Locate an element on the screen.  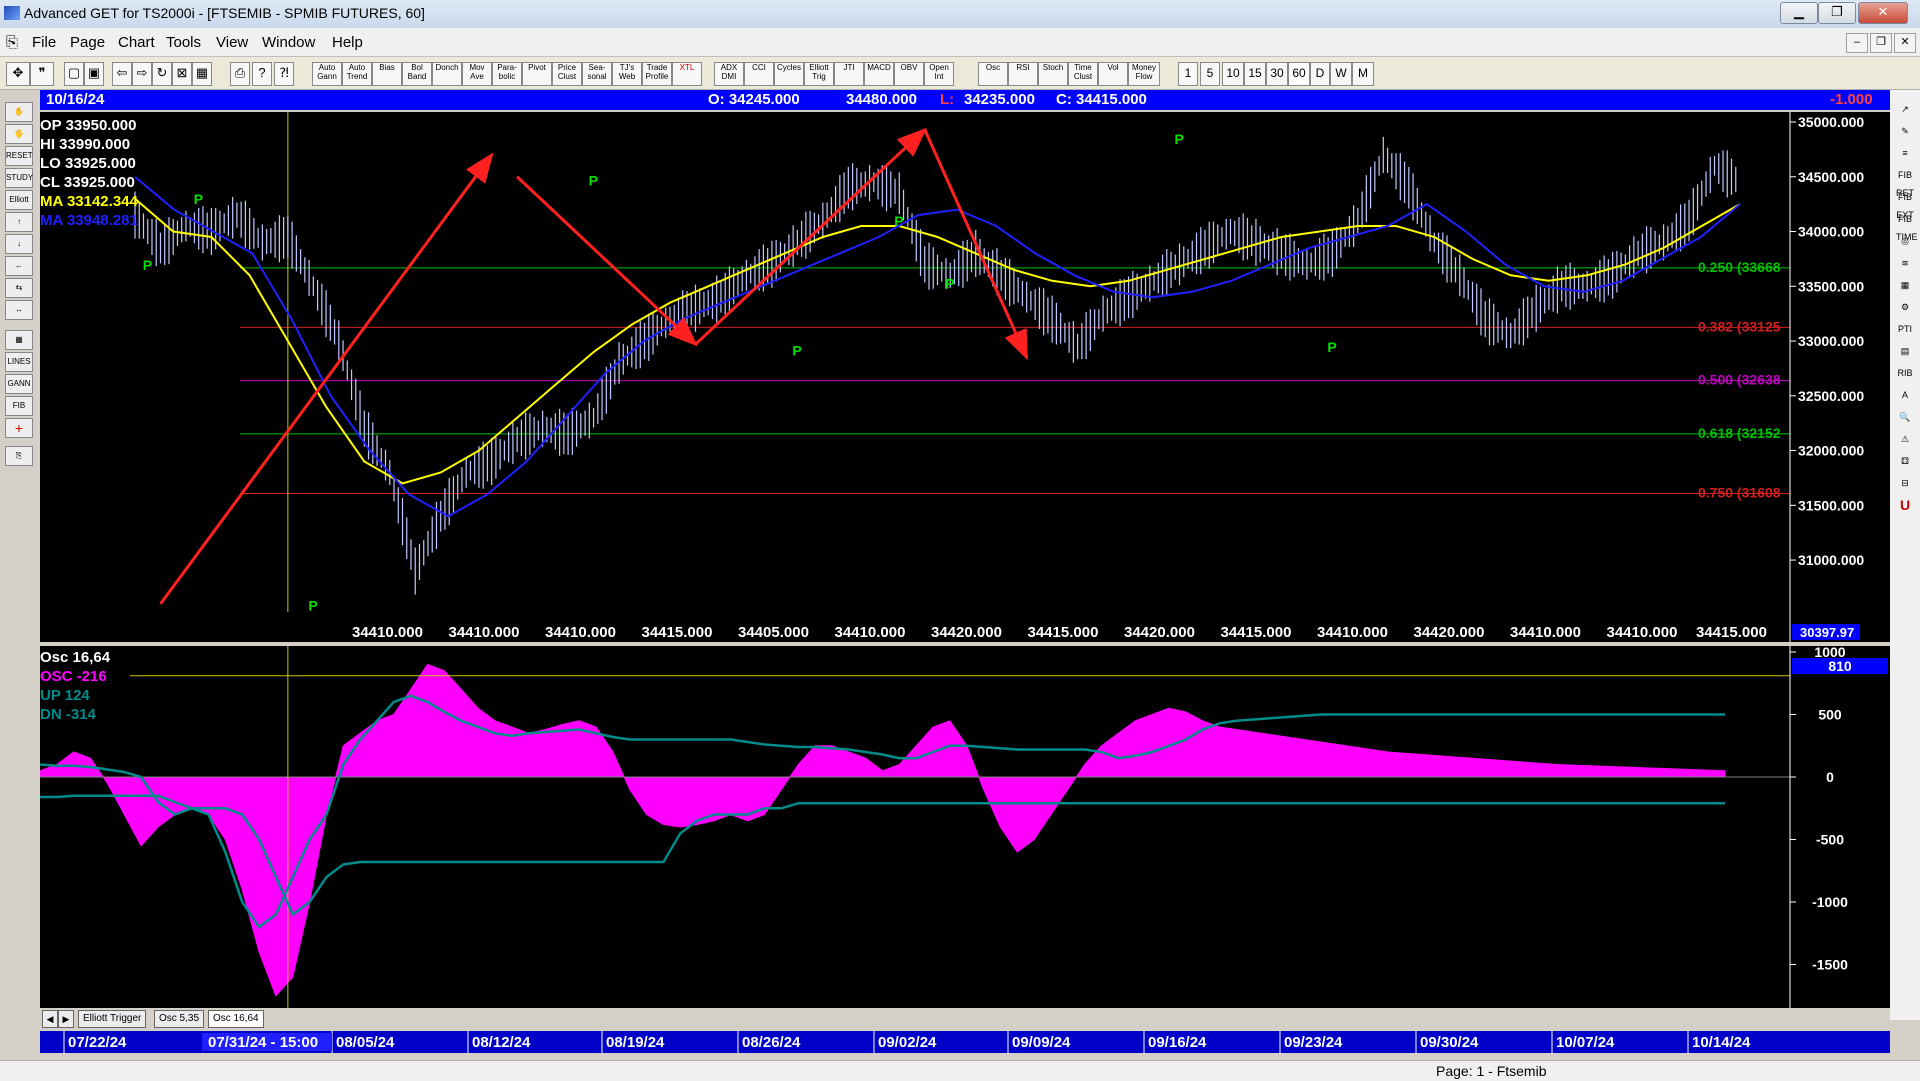
study-cycles-button: Cycles is located at coordinates (789, 74).